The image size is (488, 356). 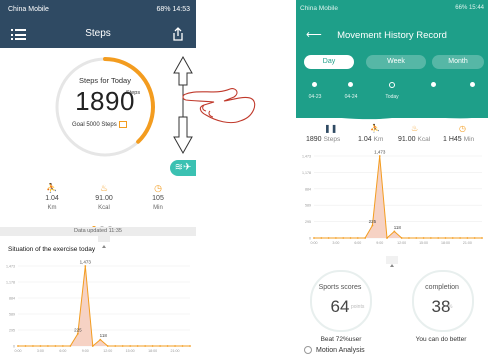 I want to click on score-value: 38, so click(x=441, y=306).